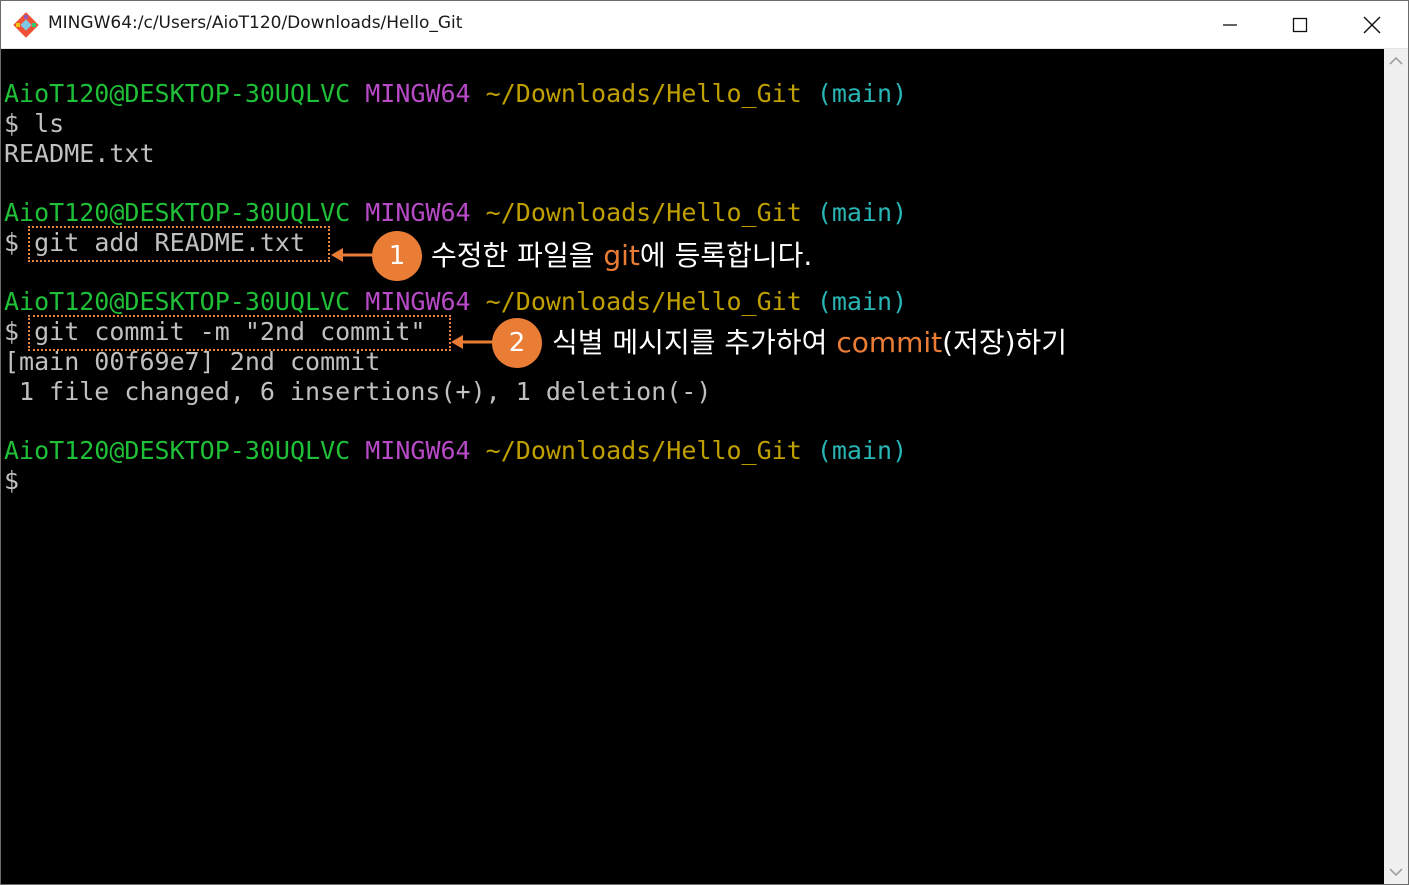 The width and height of the screenshot is (1409, 885). I want to click on highlight-box-git-add, so click(179, 244).